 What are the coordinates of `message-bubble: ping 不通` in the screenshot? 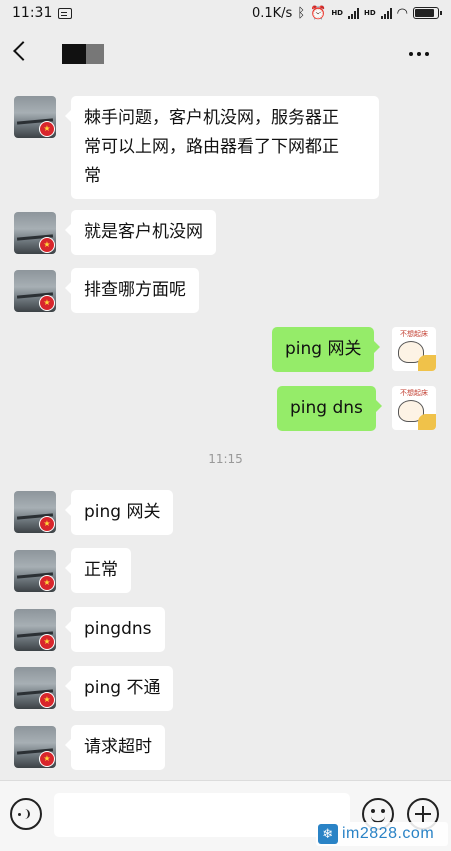 It's located at (119, 688).